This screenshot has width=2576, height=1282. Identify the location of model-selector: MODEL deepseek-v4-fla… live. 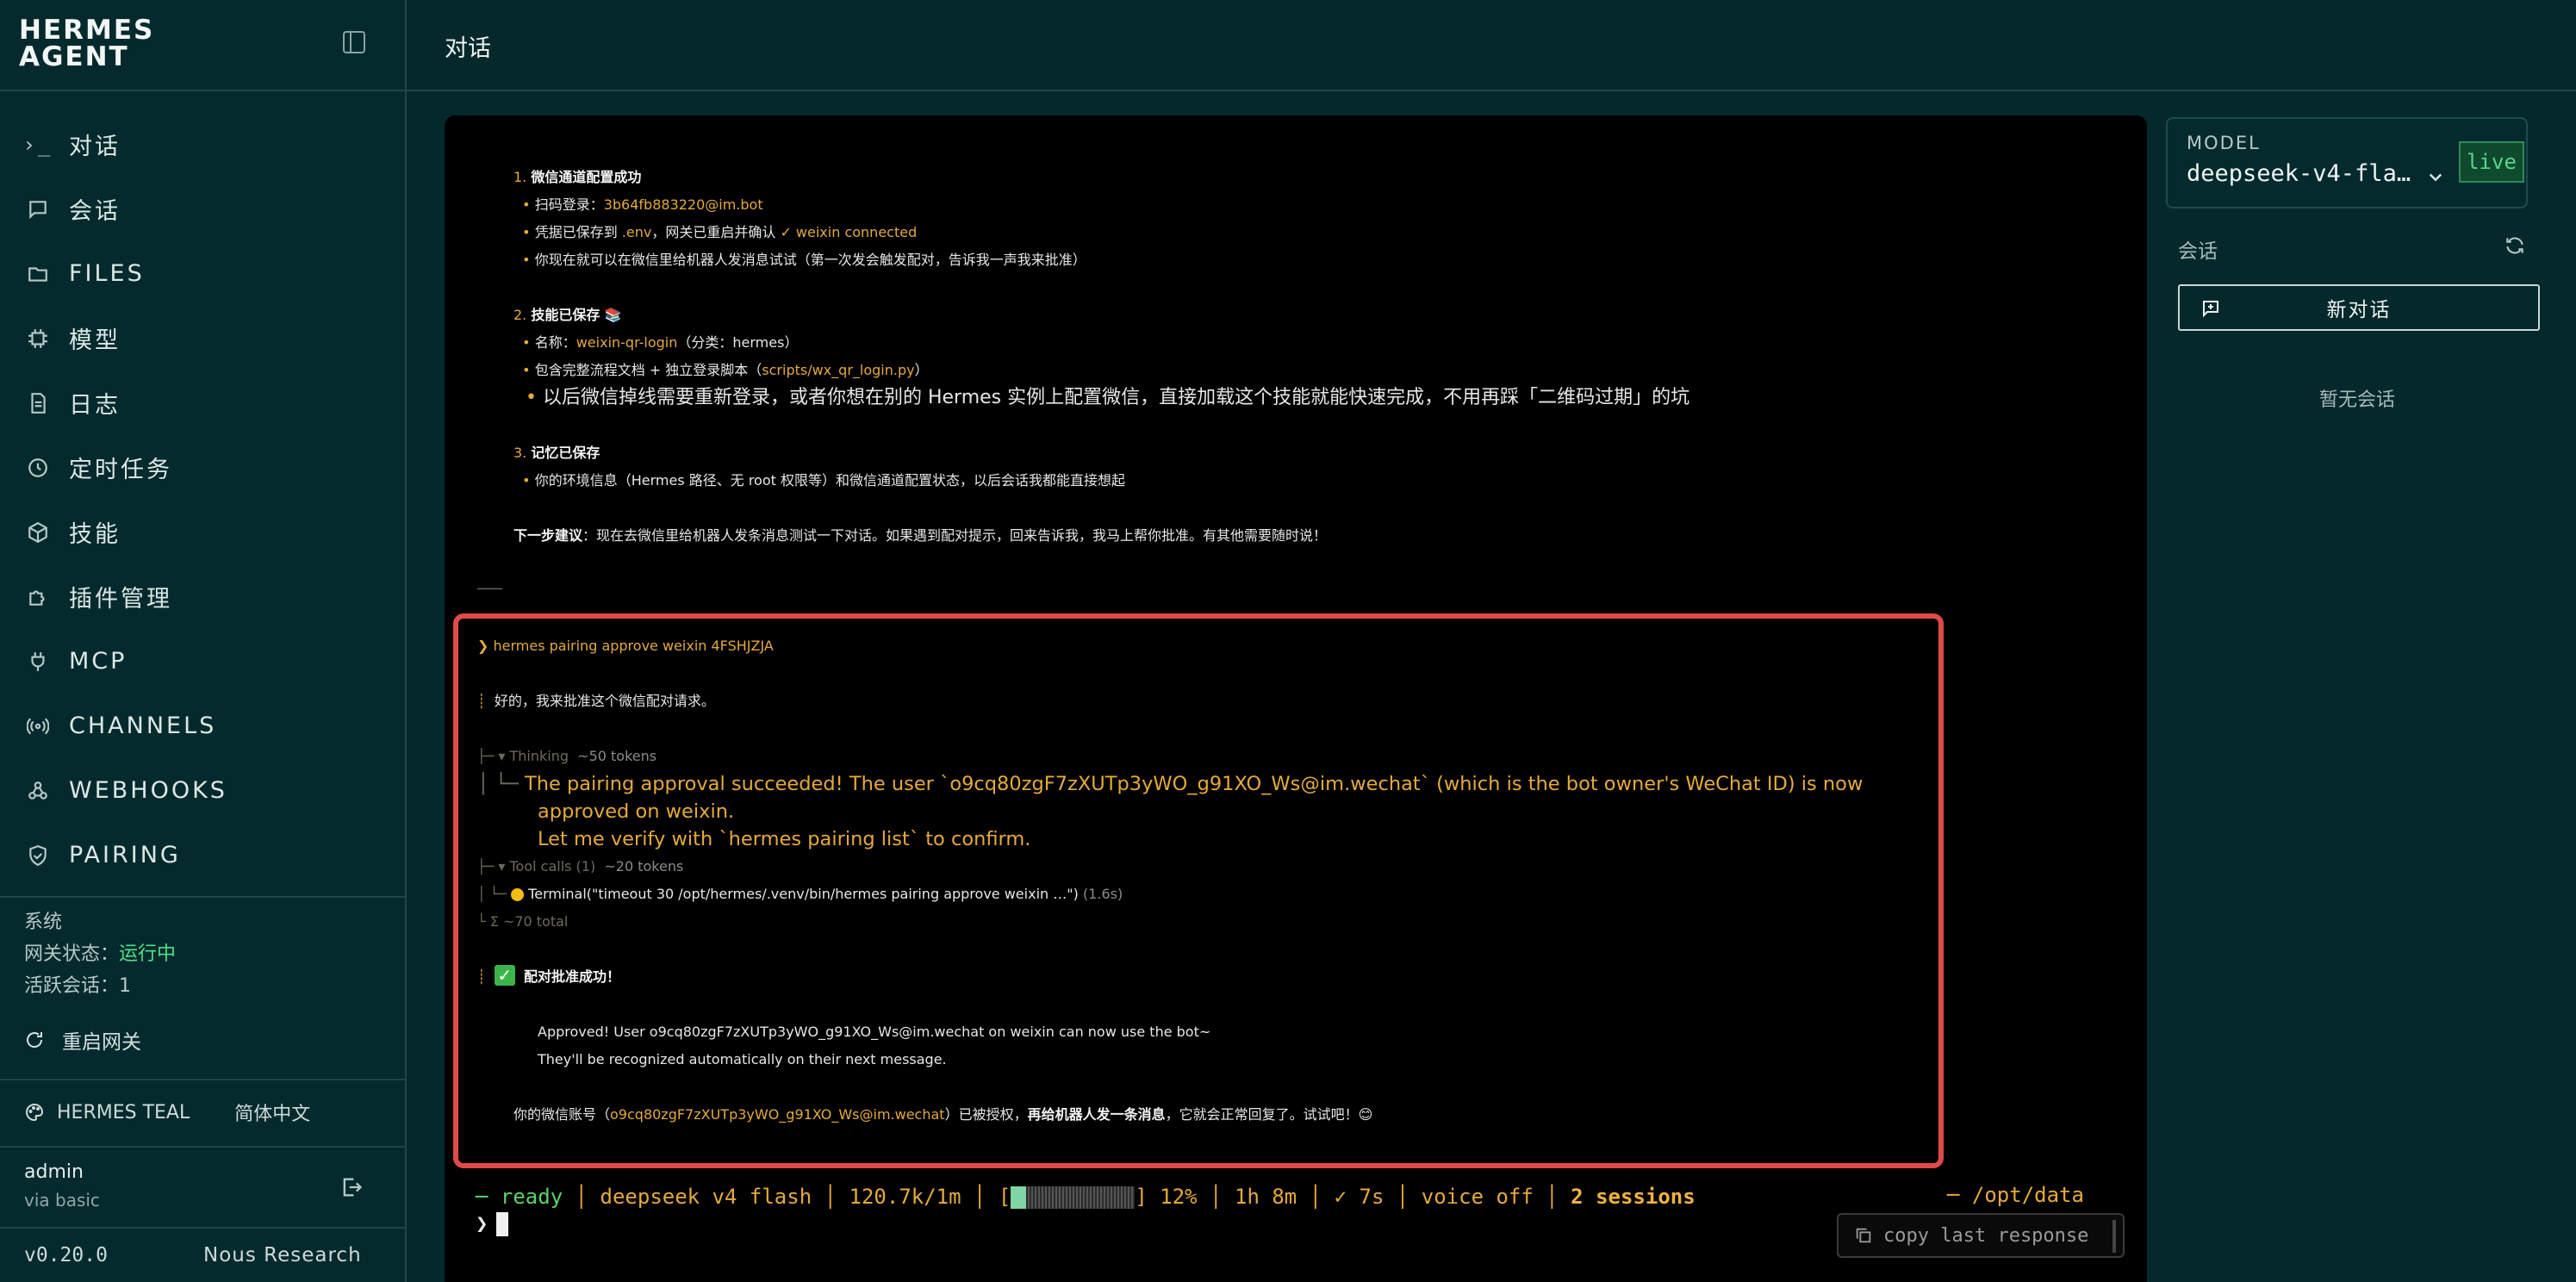
(2347, 162).